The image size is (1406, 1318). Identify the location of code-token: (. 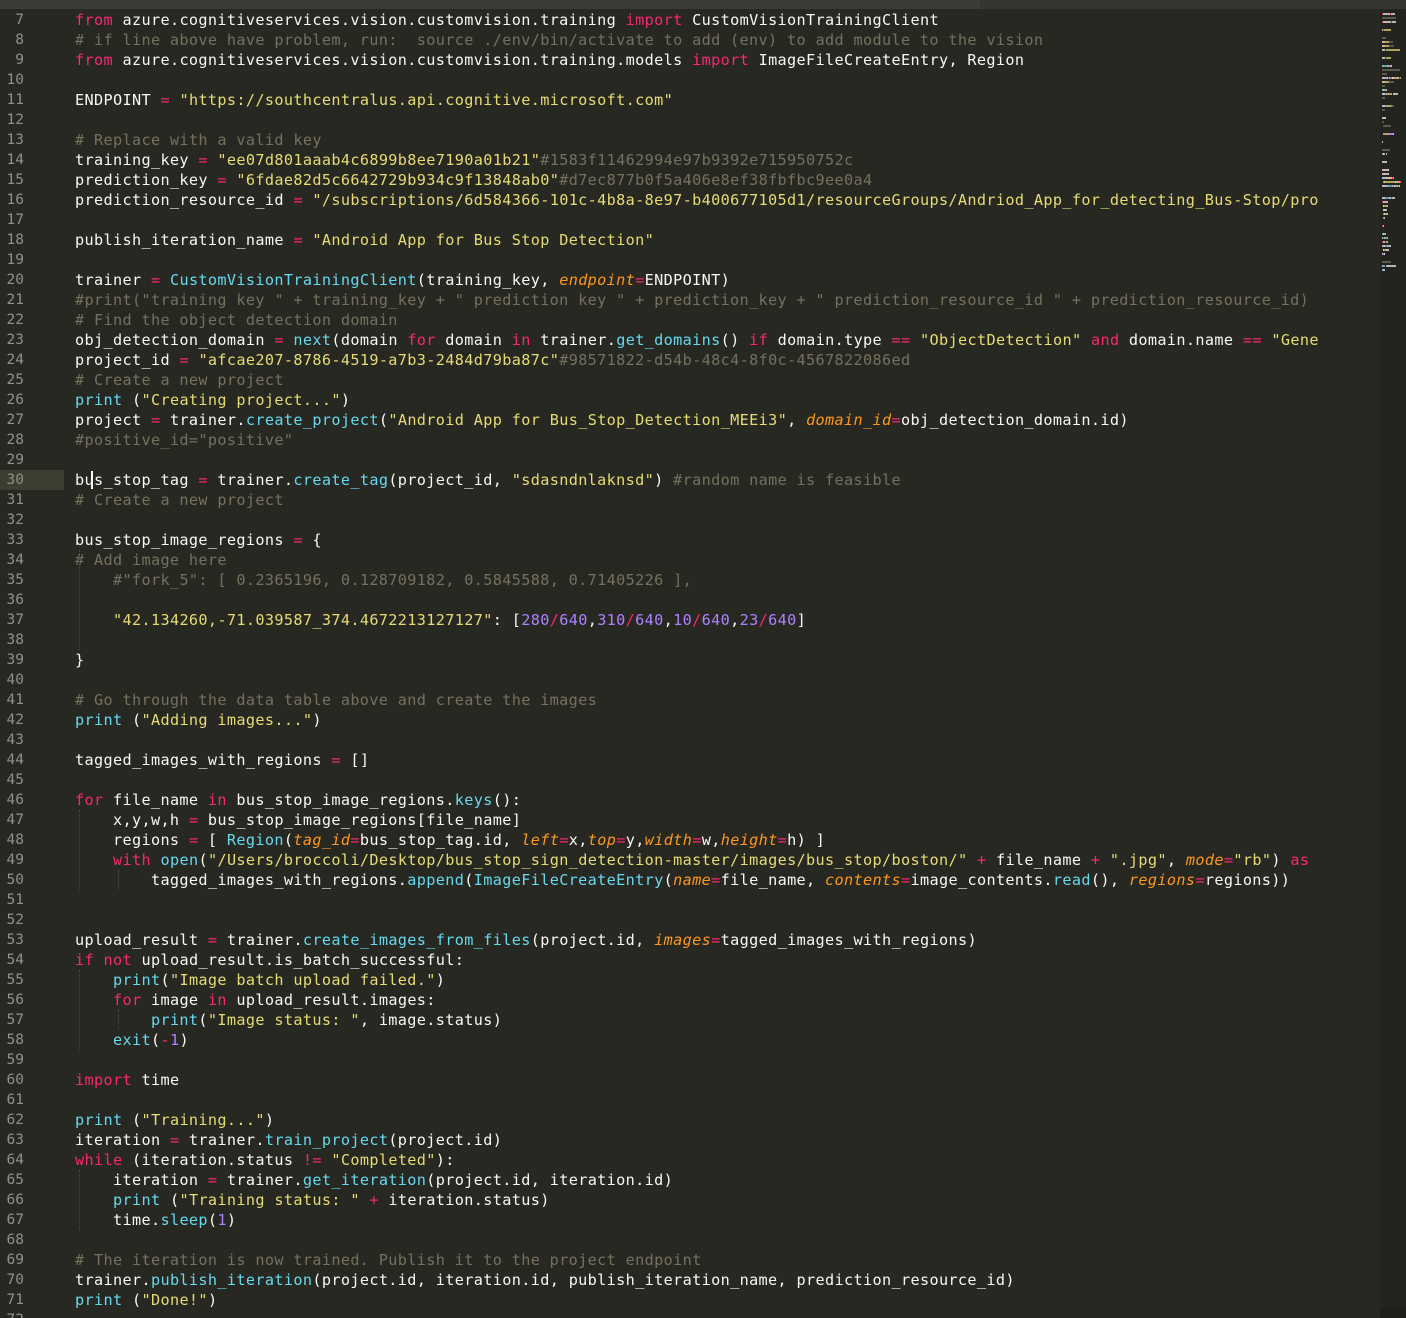
(170, 1200).